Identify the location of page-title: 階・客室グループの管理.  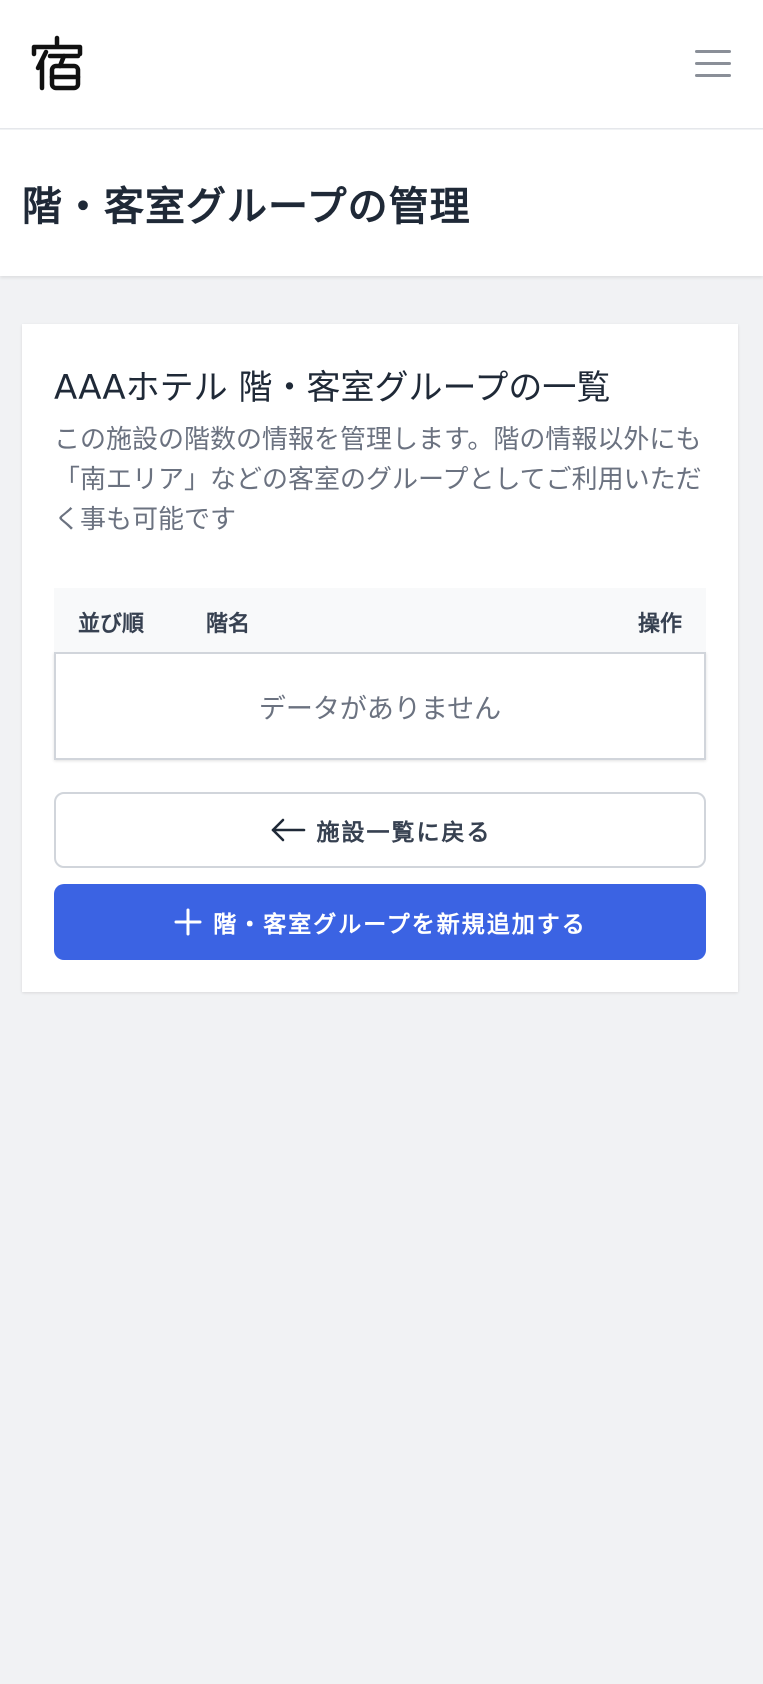
(246, 207).